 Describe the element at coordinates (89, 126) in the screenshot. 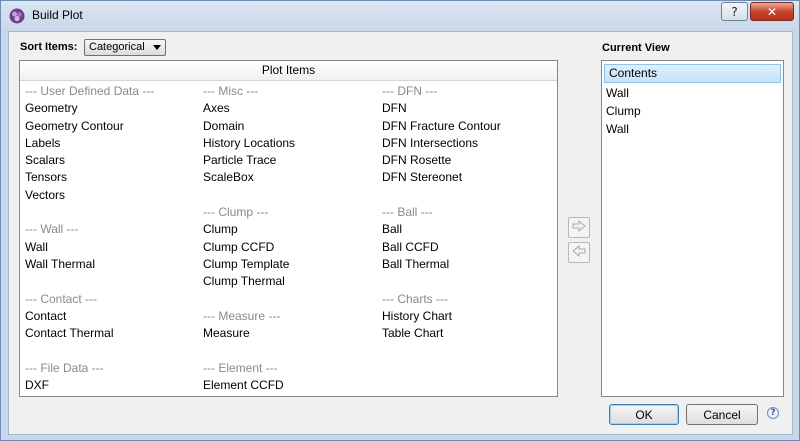

I see `plot-item: Geometry Contour` at that location.